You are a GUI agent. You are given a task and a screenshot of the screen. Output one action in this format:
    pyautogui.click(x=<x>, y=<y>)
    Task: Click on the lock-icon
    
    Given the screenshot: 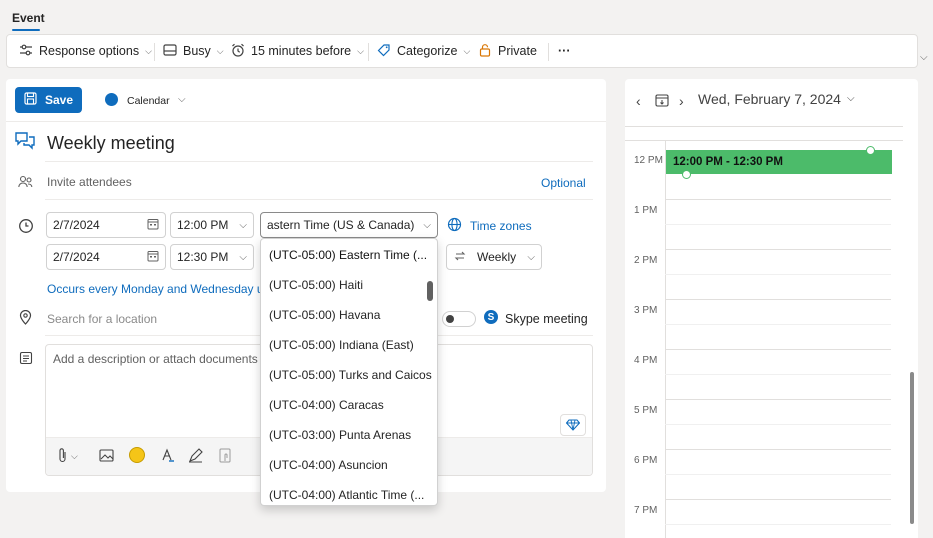 What is the action you would take?
    pyautogui.click(x=485, y=51)
    